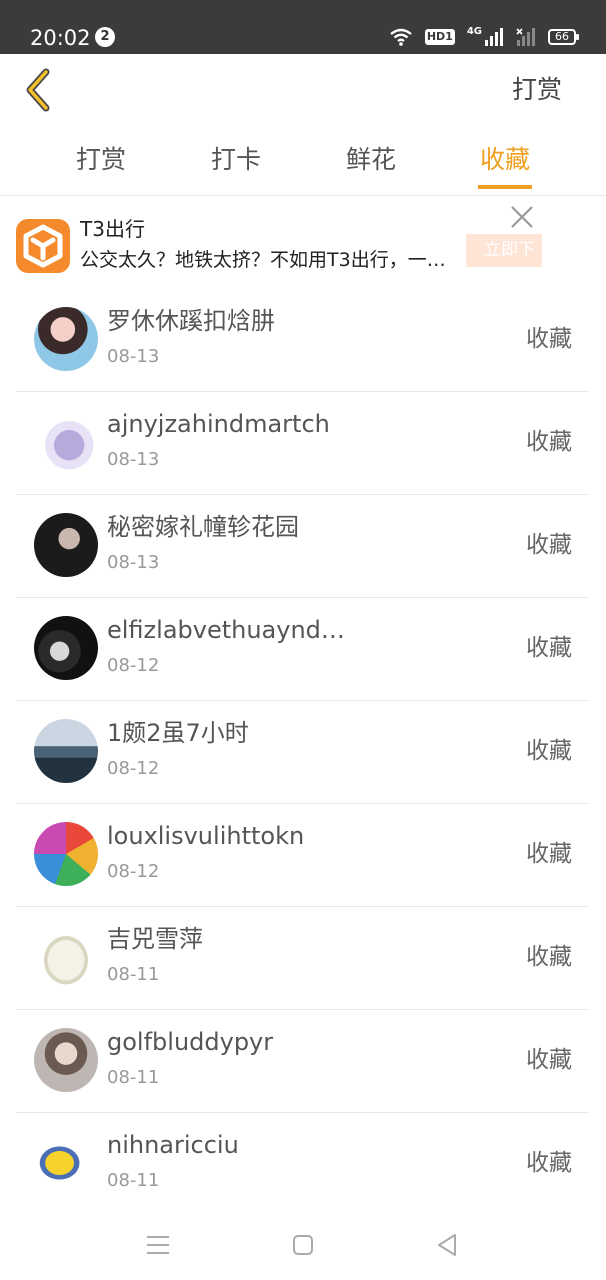 This screenshot has height=1280, width=606. I want to click on back-button, so click(40, 90).